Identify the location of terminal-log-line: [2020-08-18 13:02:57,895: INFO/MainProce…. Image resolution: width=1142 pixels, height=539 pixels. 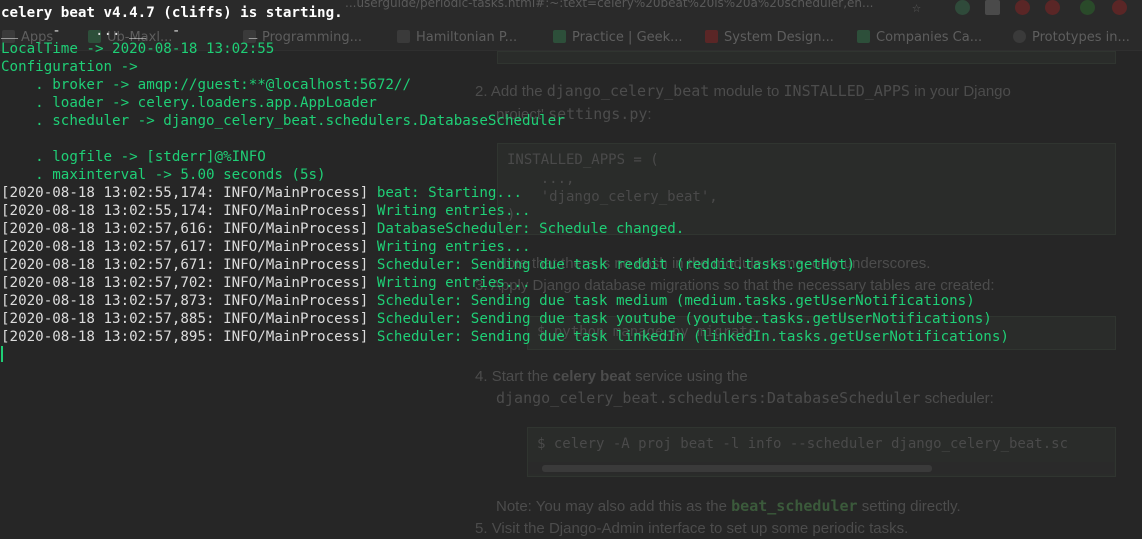
(505, 337).